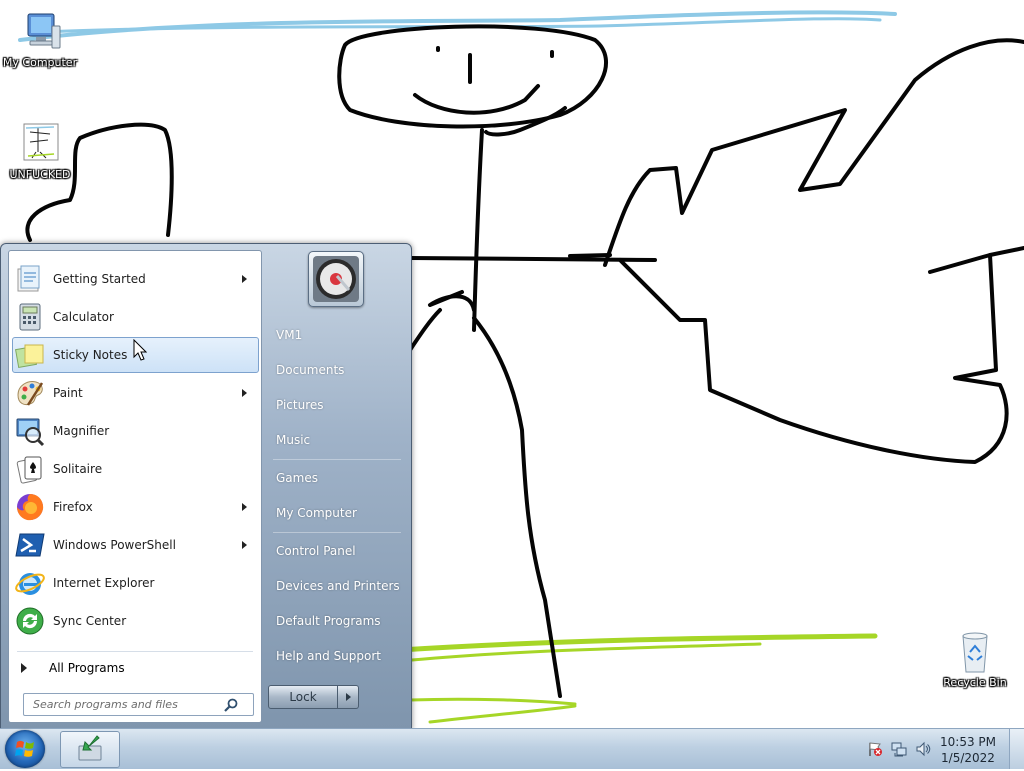 This screenshot has width=1024, height=771. Describe the element at coordinates (338, 405) in the screenshot. I see `menu-item-pictures: Pictures` at that location.